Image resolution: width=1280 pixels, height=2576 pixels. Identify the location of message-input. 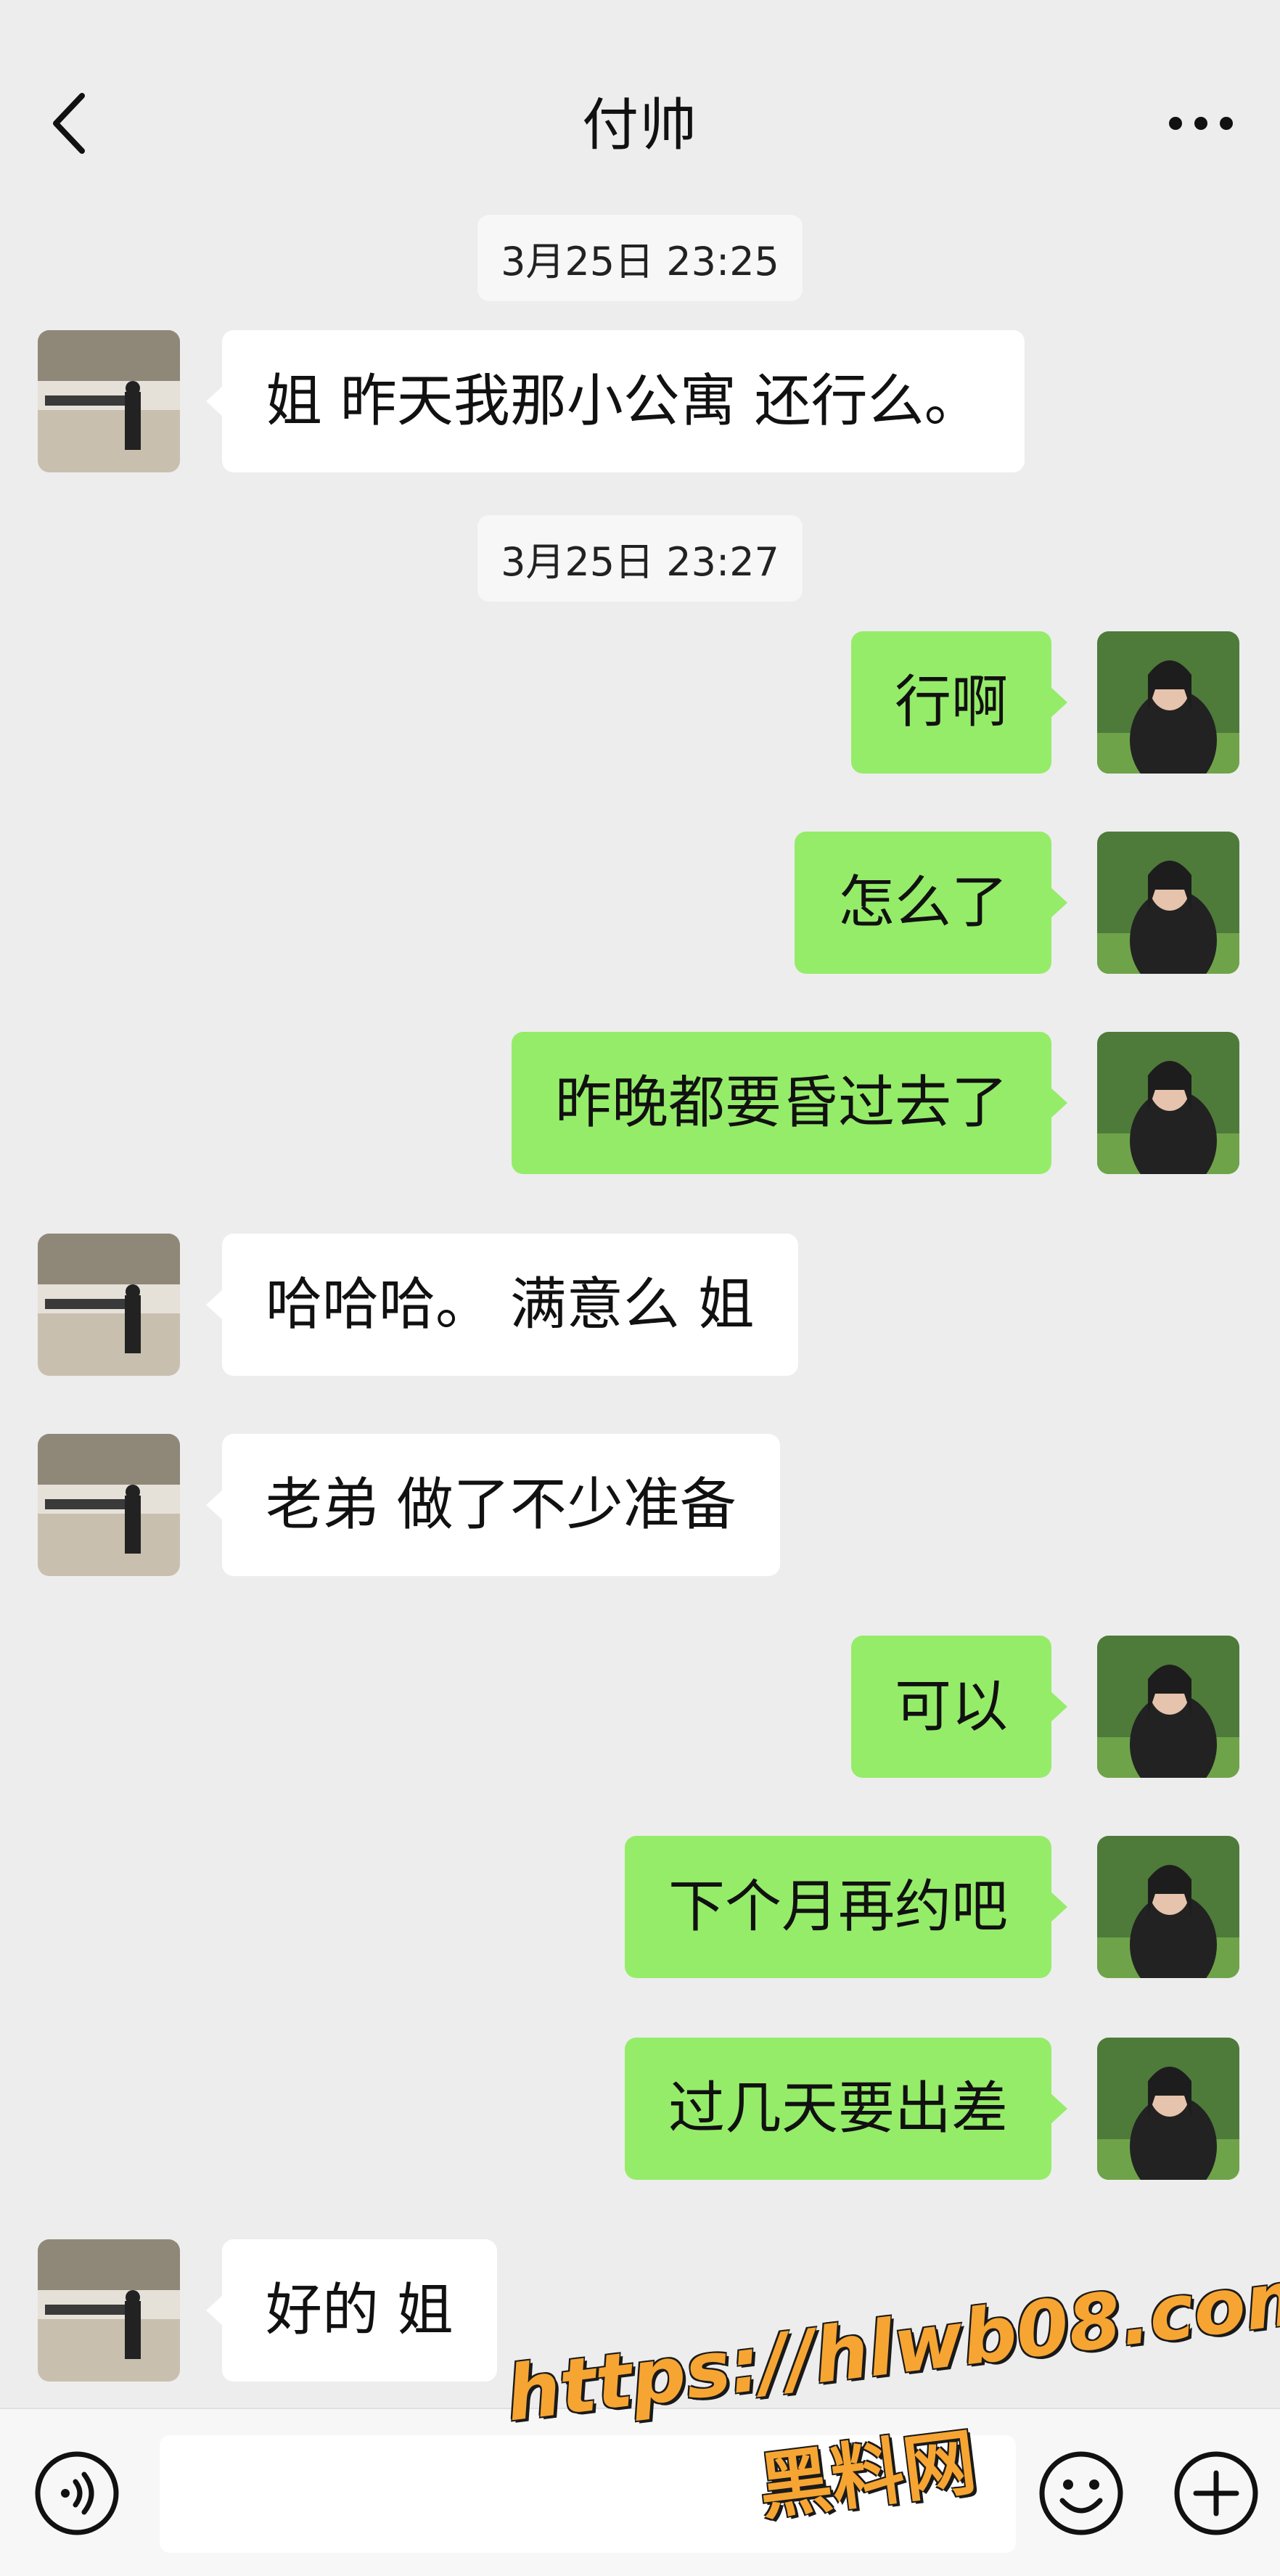
(588, 2494).